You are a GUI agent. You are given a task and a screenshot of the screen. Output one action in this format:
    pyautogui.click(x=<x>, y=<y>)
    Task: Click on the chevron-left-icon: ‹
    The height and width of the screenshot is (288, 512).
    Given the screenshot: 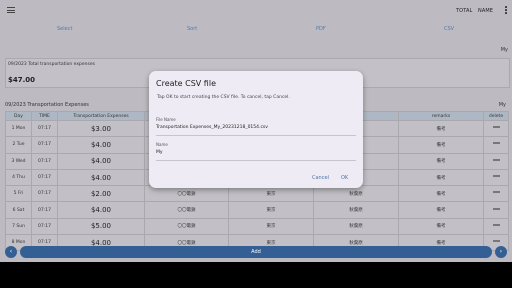 What is the action you would take?
    pyautogui.click(x=11, y=251)
    